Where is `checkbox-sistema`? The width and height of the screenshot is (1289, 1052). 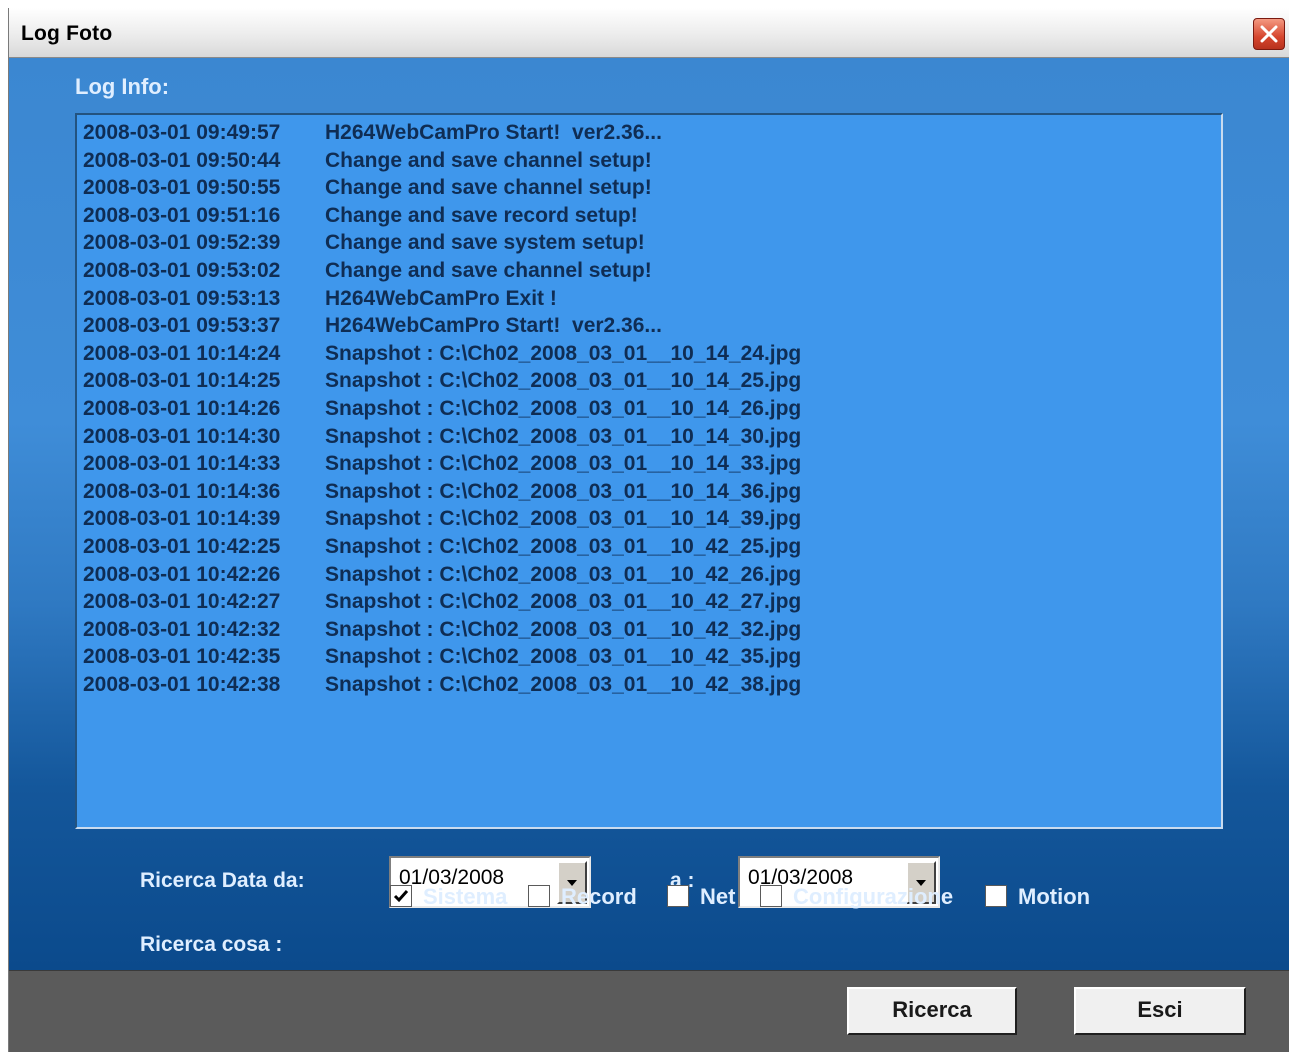 checkbox-sistema is located at coordinates (401, 896).